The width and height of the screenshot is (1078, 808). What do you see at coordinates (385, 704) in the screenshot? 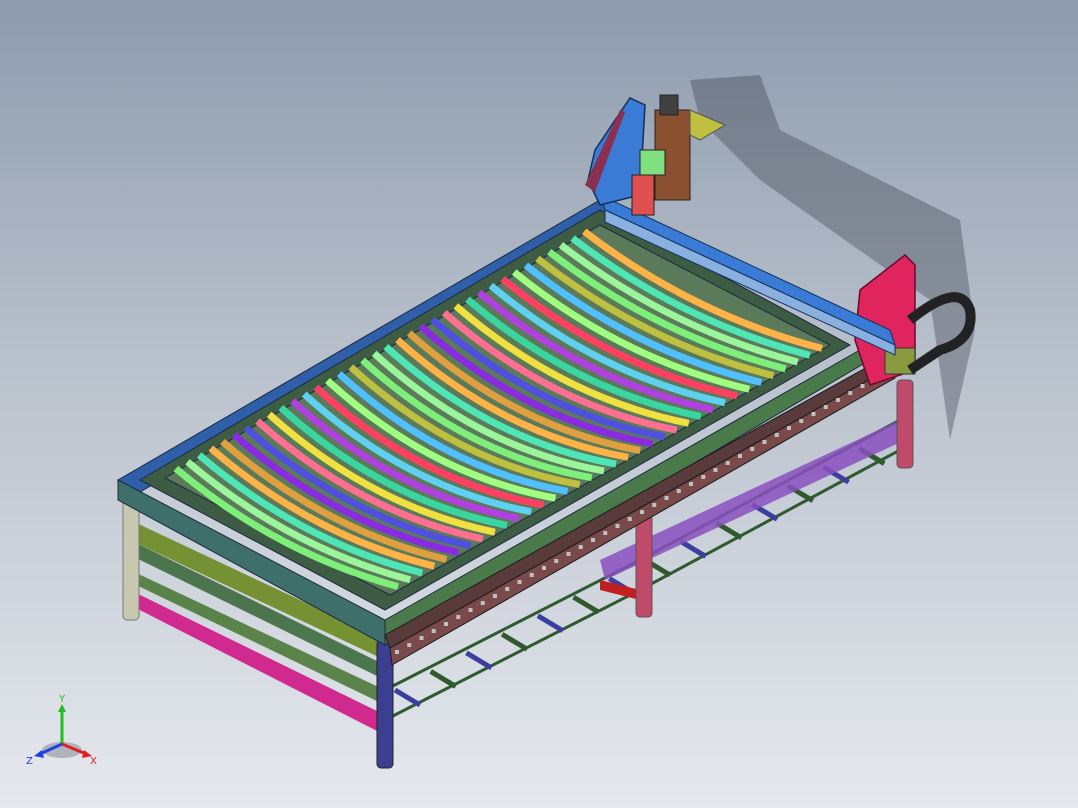
I see `leg-front-mid` at bounding box center [385, 704].